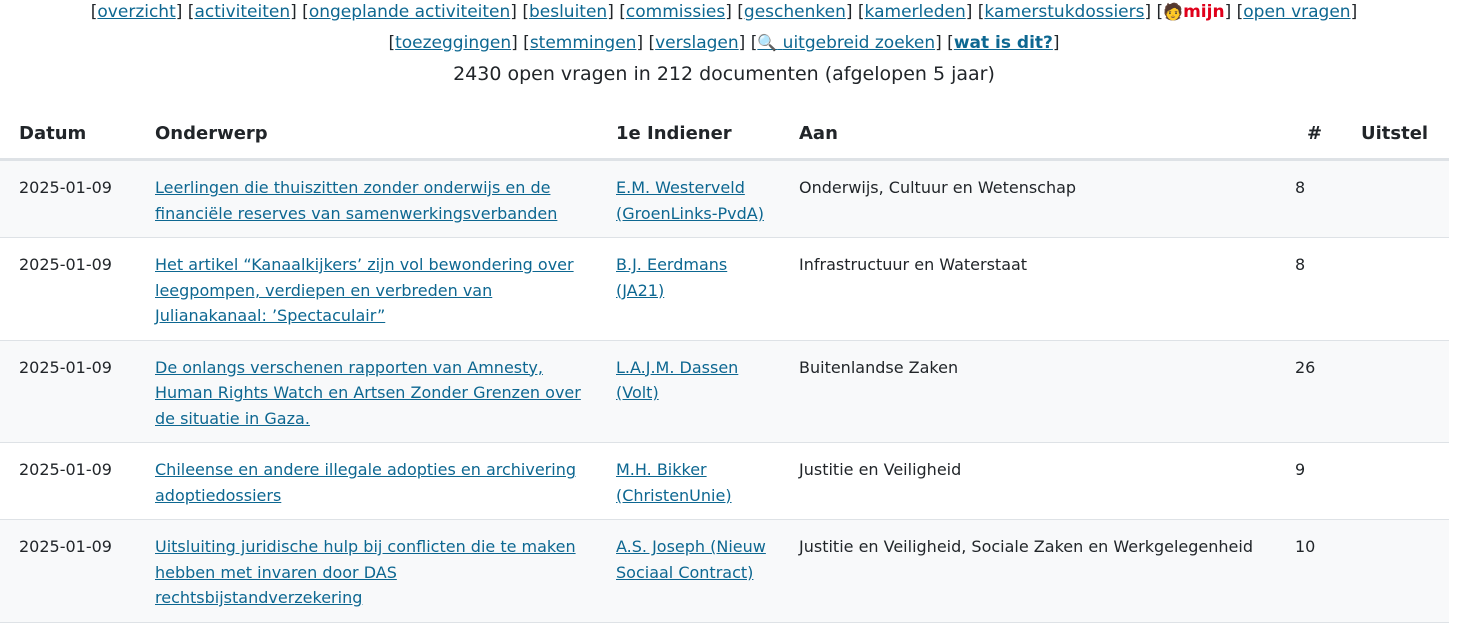 The width and height of the screenshot is (1471, 634). I want to click on person-icon: 🧑, so click(1173, 11).